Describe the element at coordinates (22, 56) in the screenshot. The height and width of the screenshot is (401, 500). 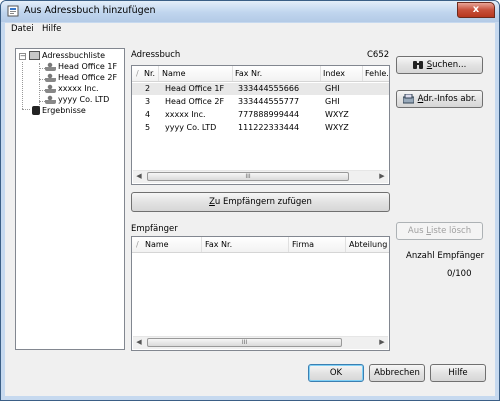
I see `collapse-toggle: −` at that location.